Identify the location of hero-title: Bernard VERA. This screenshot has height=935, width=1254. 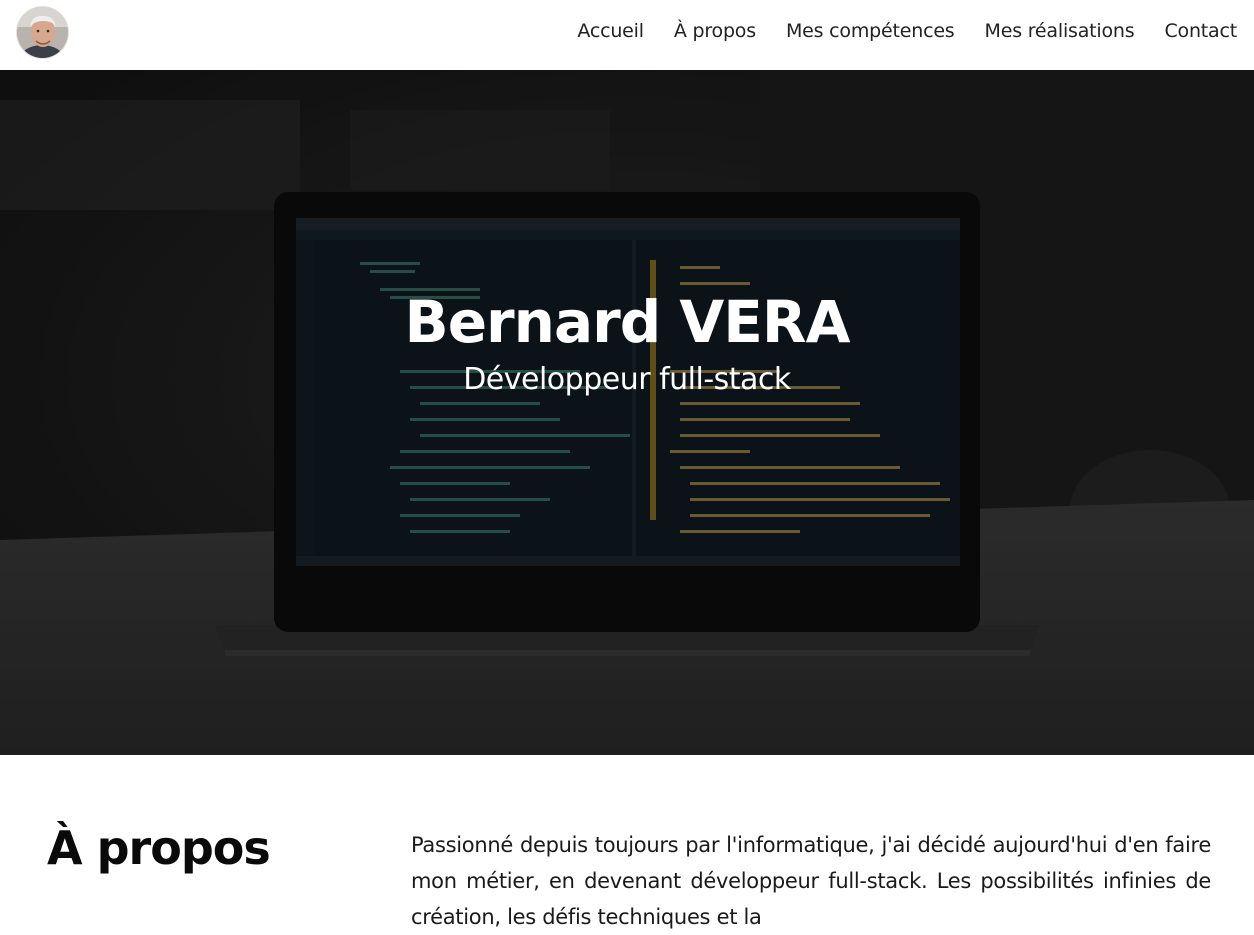
(627, 322).